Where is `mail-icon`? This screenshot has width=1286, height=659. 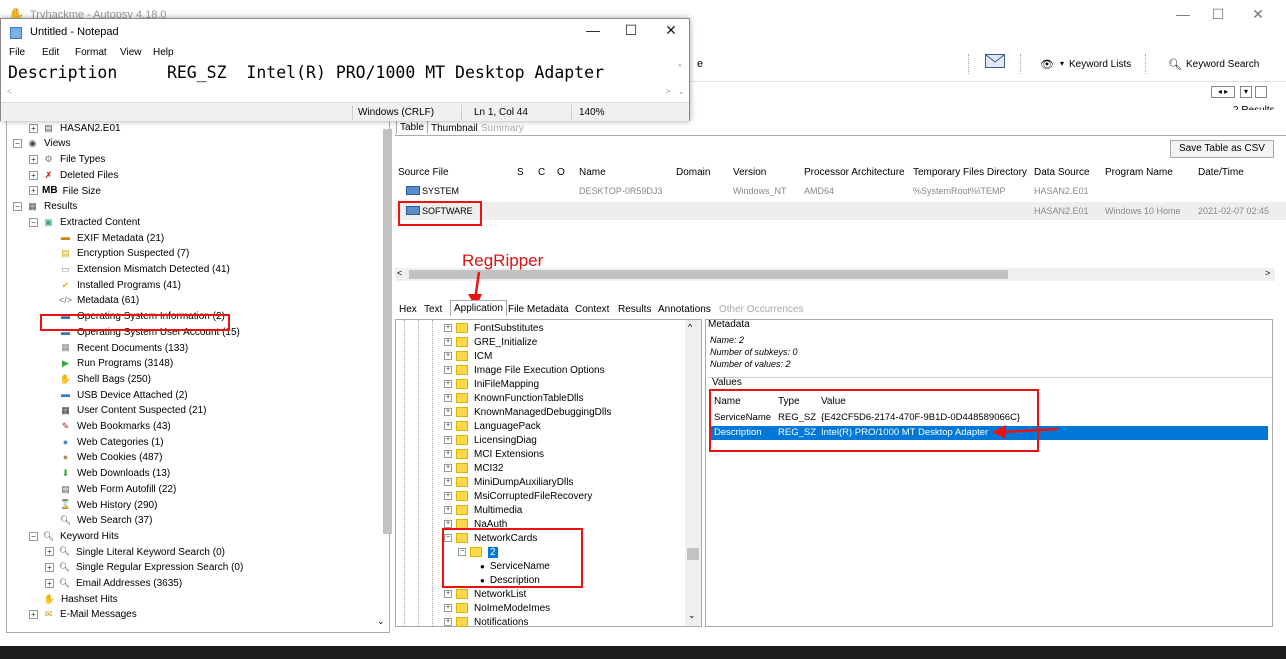 mail-icon is located at coordinates (995, 61).